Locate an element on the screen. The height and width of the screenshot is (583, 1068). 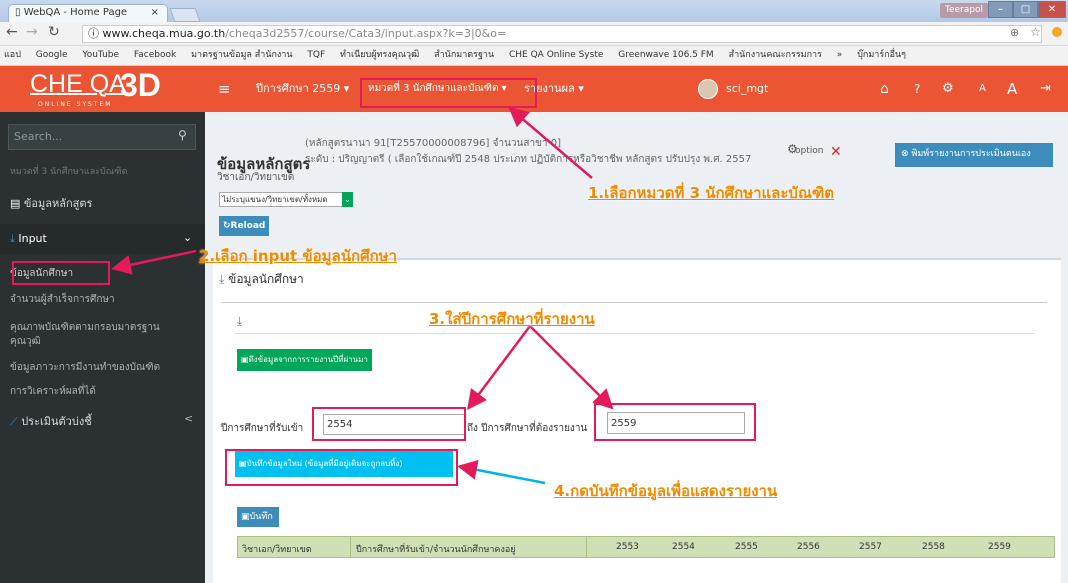
annotation-step2: 2.เลือก input ข้อมูลนักศึกษา is located at coordinates (298, 256).